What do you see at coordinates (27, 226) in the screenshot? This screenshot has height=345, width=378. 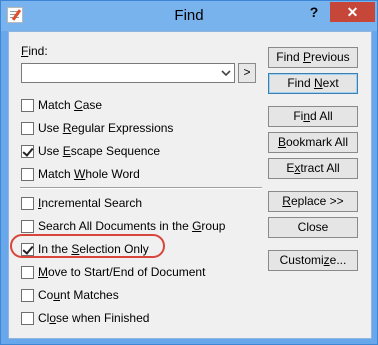 I see `search-all-docs-checkbox` at bounding box center [27, 226].